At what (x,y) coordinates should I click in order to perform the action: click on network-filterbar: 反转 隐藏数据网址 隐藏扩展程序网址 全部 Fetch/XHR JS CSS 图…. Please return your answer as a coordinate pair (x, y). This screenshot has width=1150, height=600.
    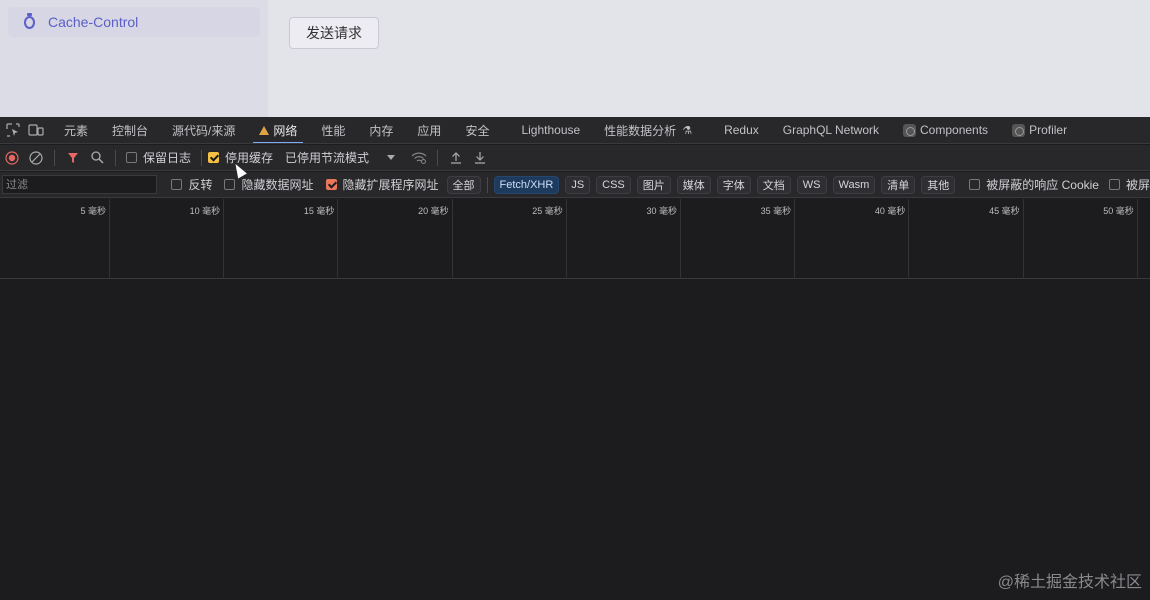
    Looking at the image, I should click on (575, 185).